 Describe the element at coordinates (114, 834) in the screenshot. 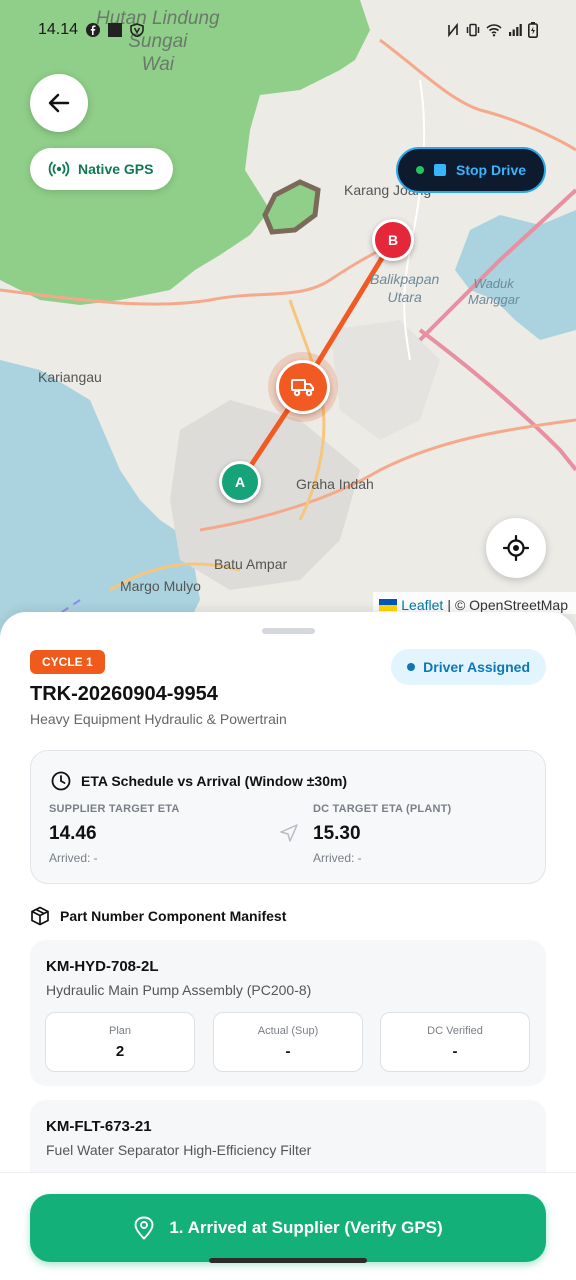

I see `supplier-eta: SUPPLIER TARGET ETA 14.46 Arrived: -` at that location.